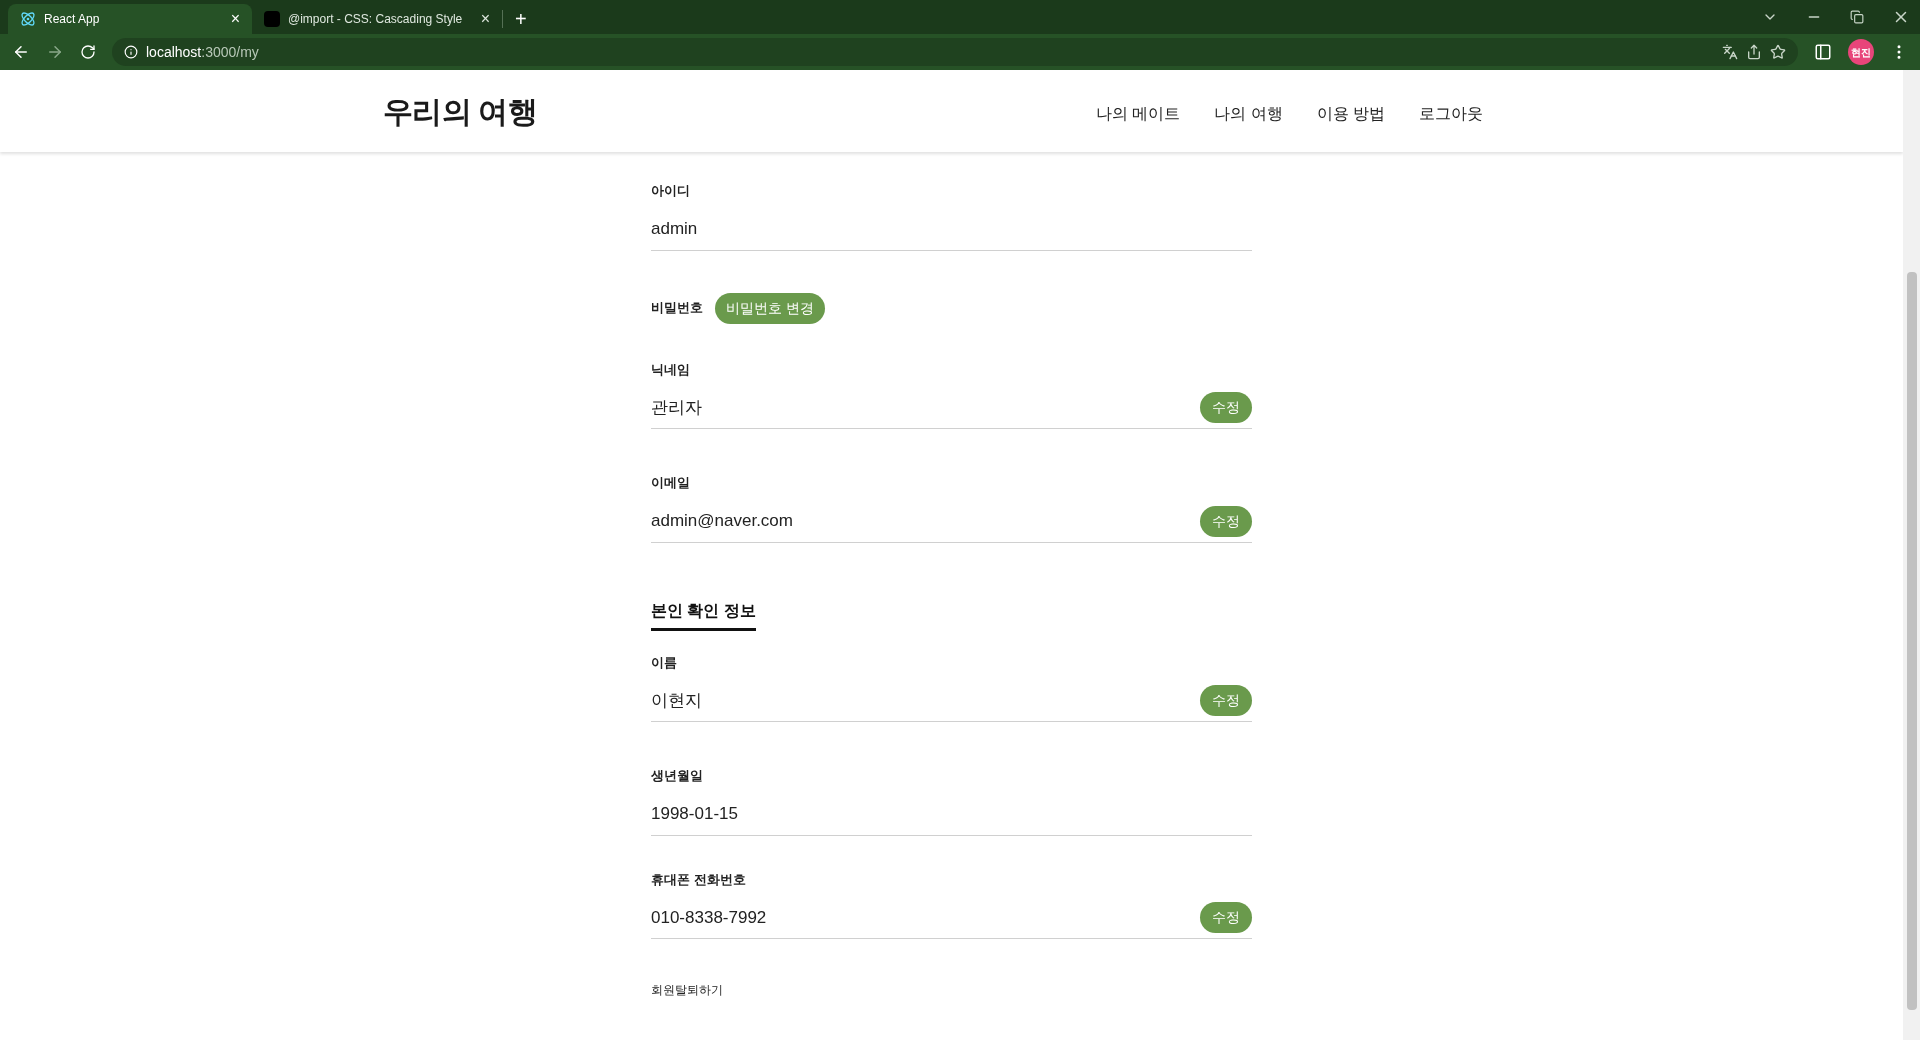  Describe the element at coordinates (1350, 114) in the screenshot. I see `nav-link: 이용 방법` at that location.